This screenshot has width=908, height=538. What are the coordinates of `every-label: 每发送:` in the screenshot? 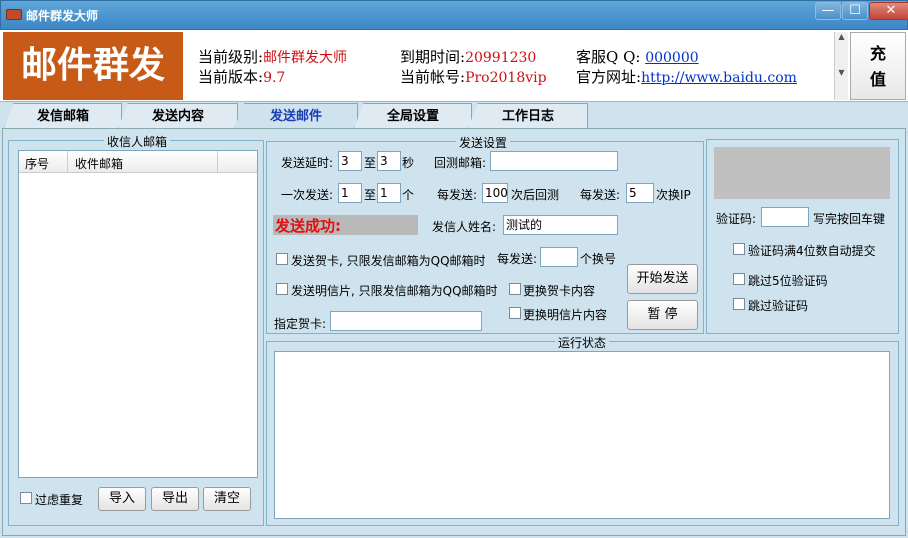 It's located at (457, 195).